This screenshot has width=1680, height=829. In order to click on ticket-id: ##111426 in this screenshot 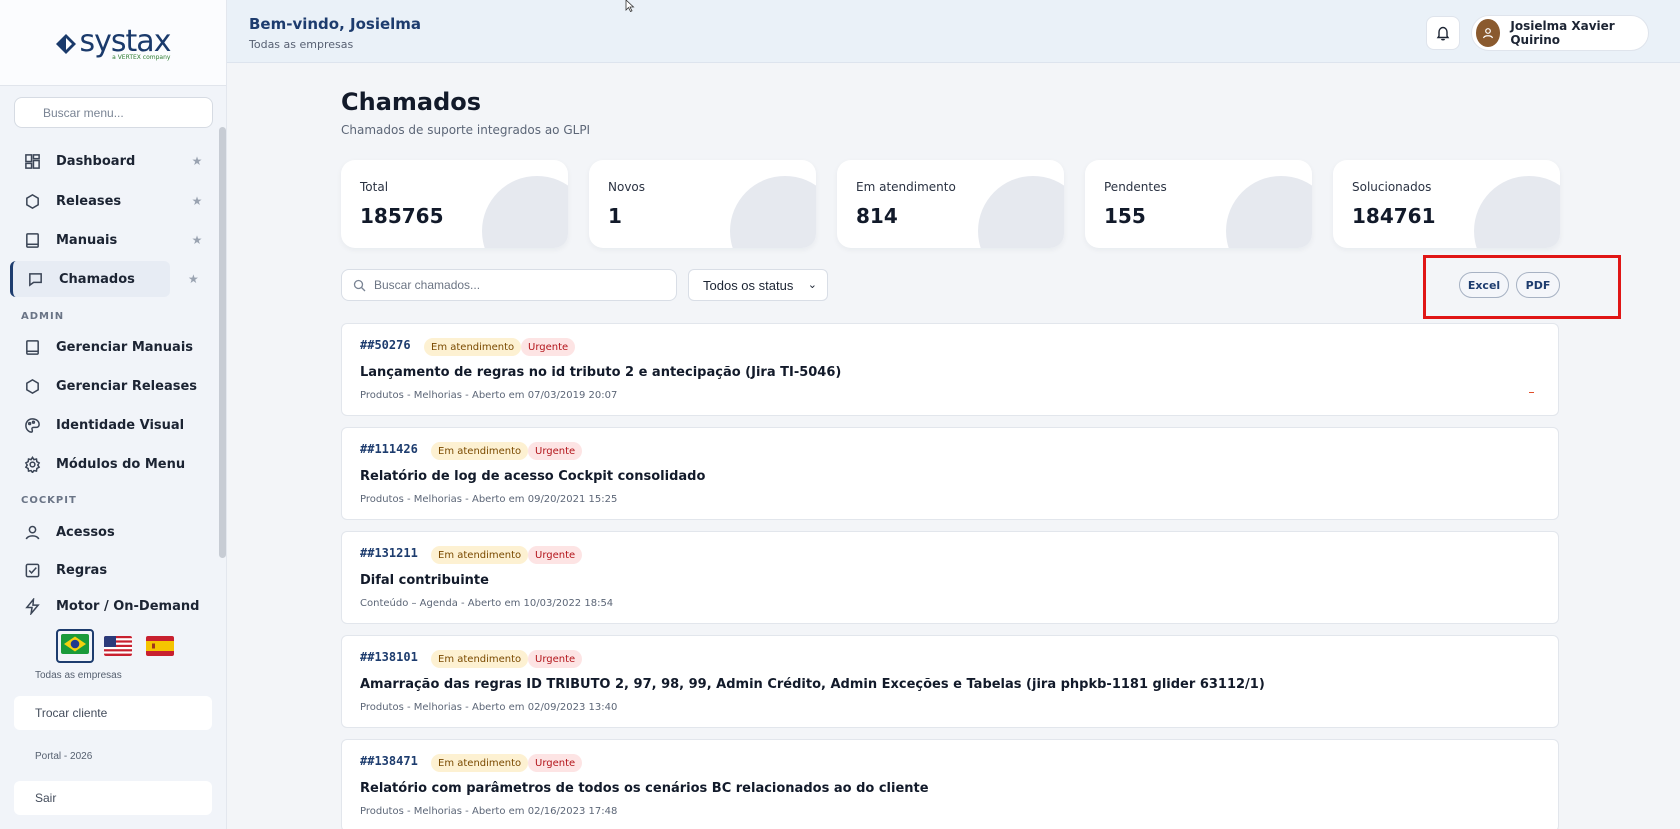, I will do `click(389, 449)`.